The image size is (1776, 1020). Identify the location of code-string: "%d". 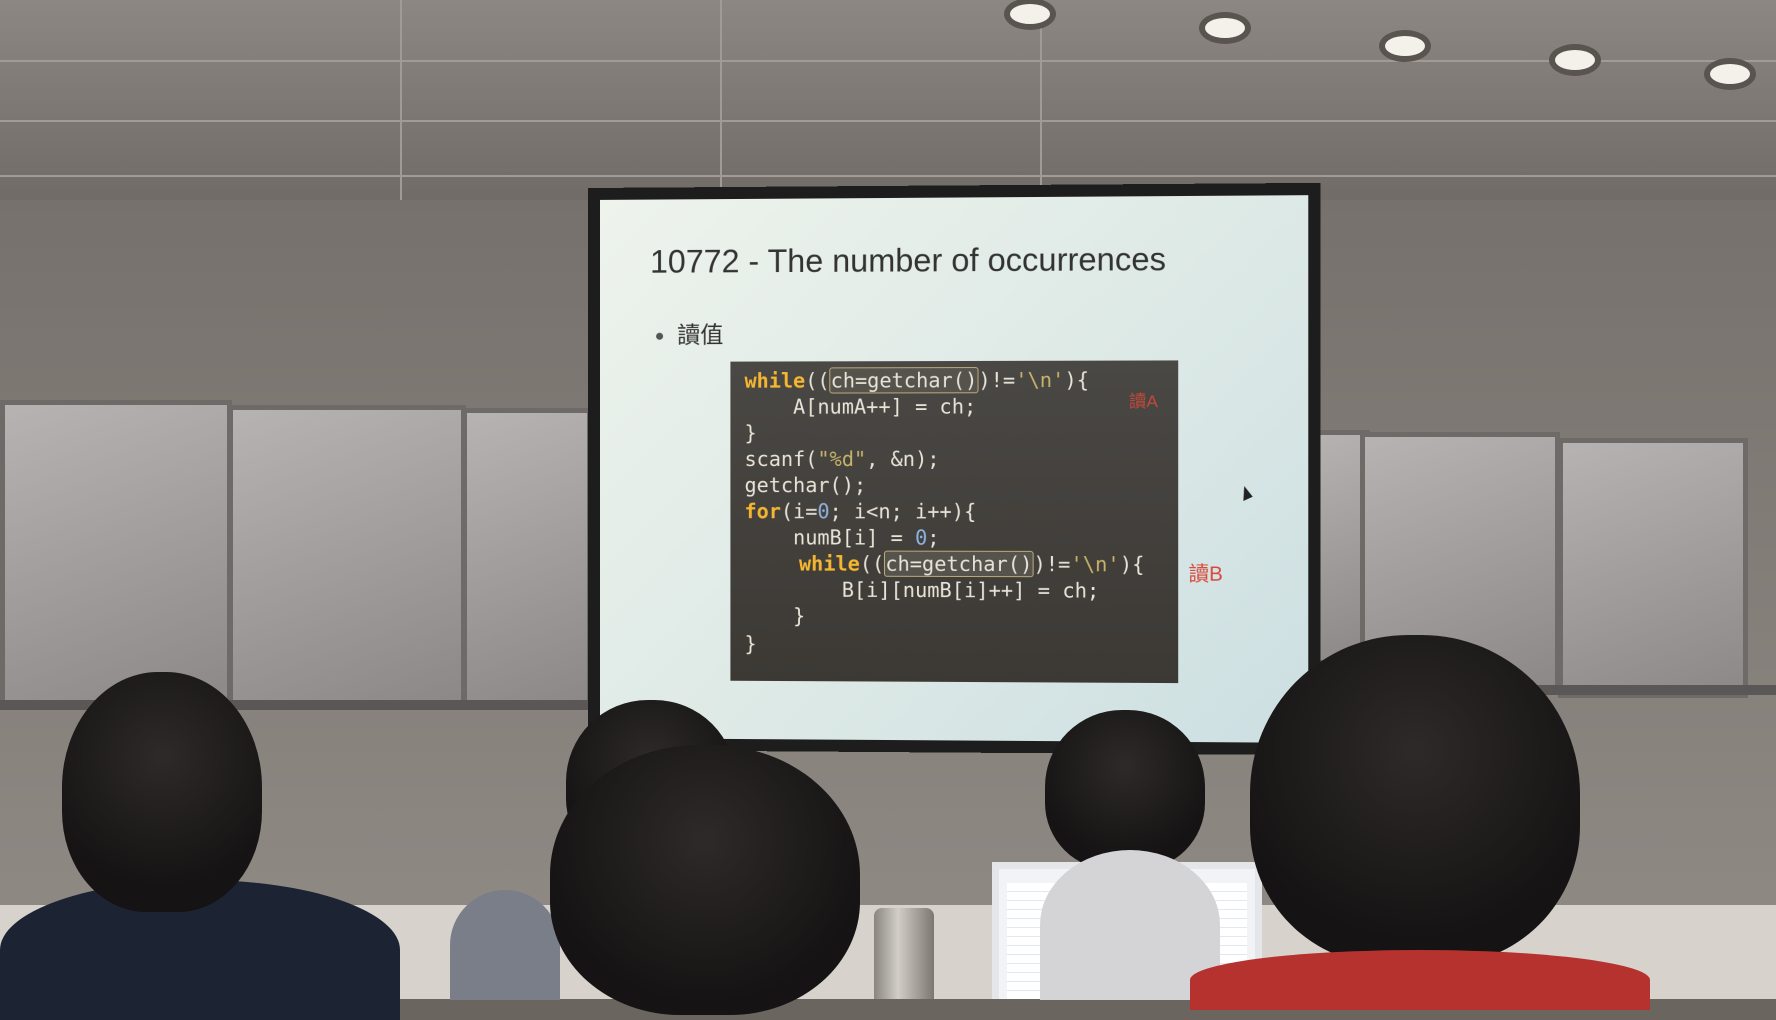
(842, 459).